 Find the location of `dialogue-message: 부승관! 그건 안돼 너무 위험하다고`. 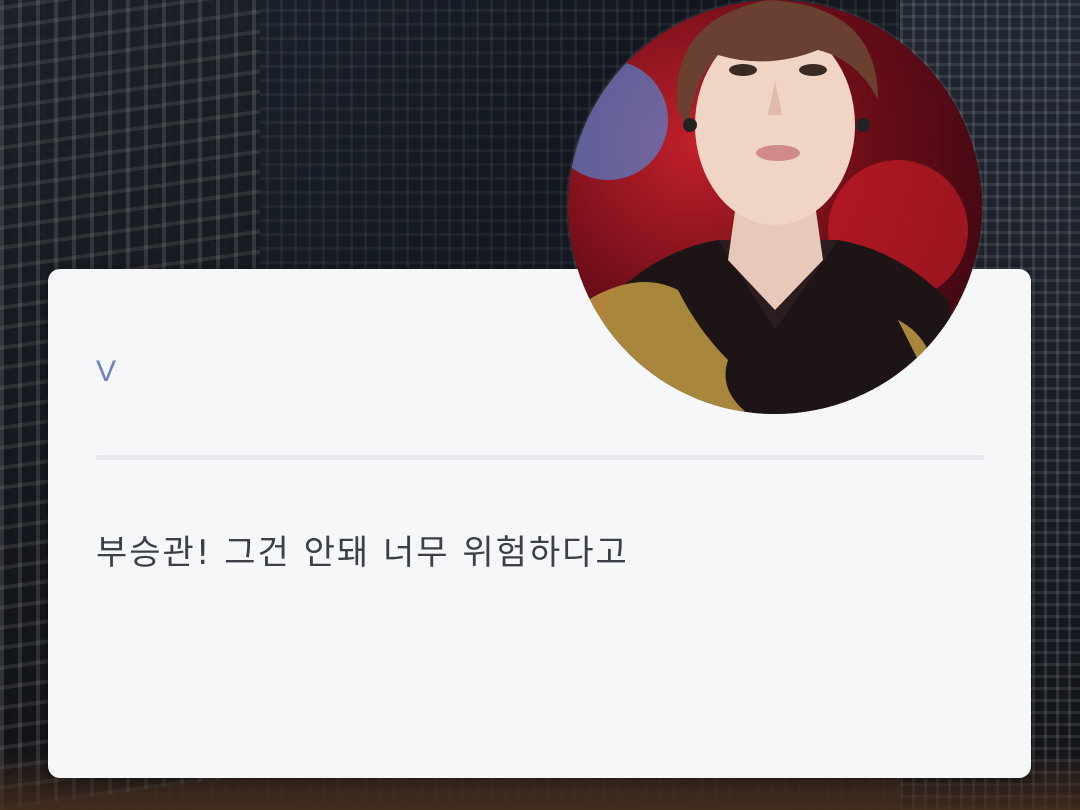

dialogue-message: 부승관! 그건 안돼 너무 위험하다고 is located at coordinates (362, 553).